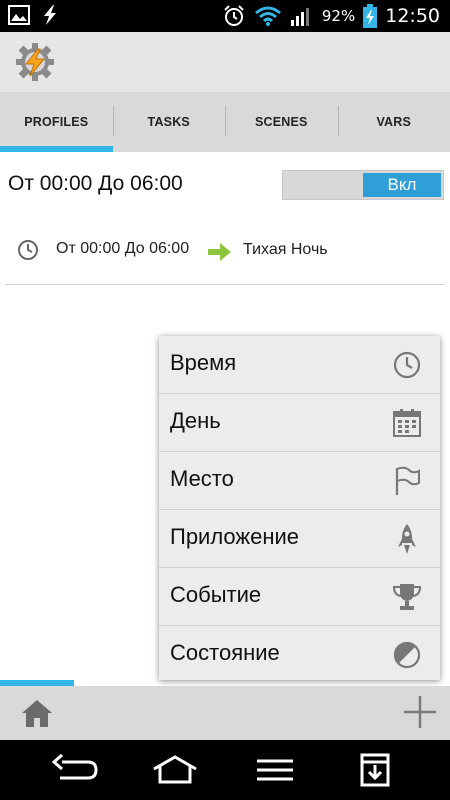 This screenshot has width=450, height=800. What do you see at coordinates (299, 654) in the screenshot?
I see `menu-item-state: Состояние` at bounding box center [299, 654].